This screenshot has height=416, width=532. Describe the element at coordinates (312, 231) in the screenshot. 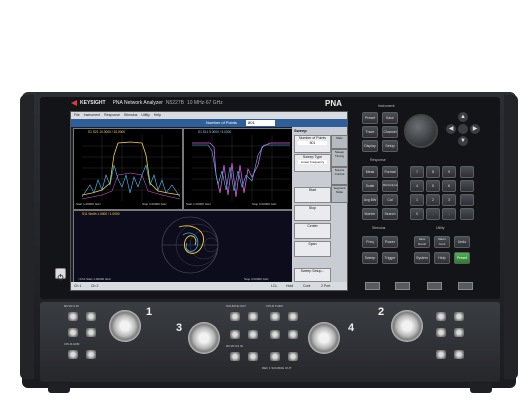

I see `softkey-center: Center` at that location.